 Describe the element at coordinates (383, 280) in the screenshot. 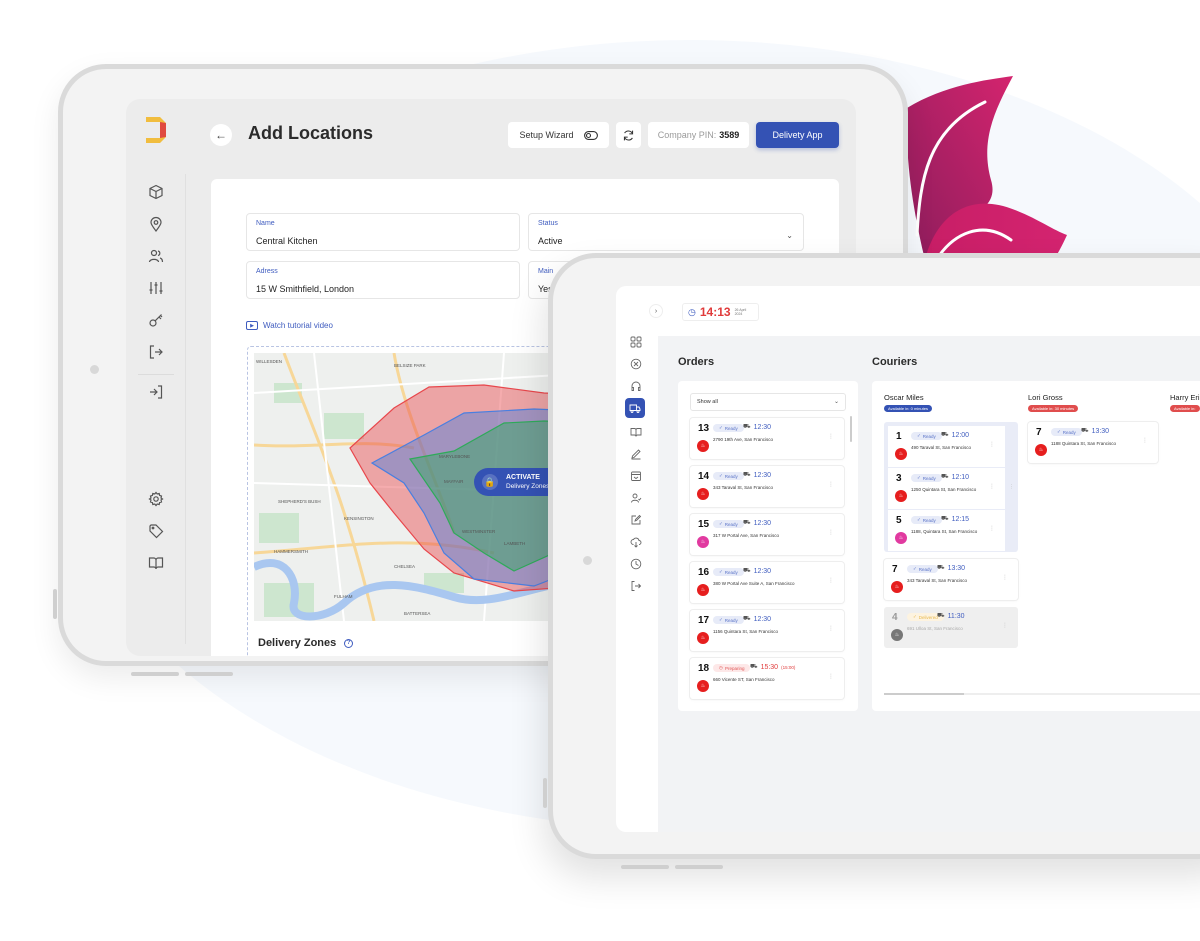

I see `address-field: Adress 15 W Smithfield, London` at that location.